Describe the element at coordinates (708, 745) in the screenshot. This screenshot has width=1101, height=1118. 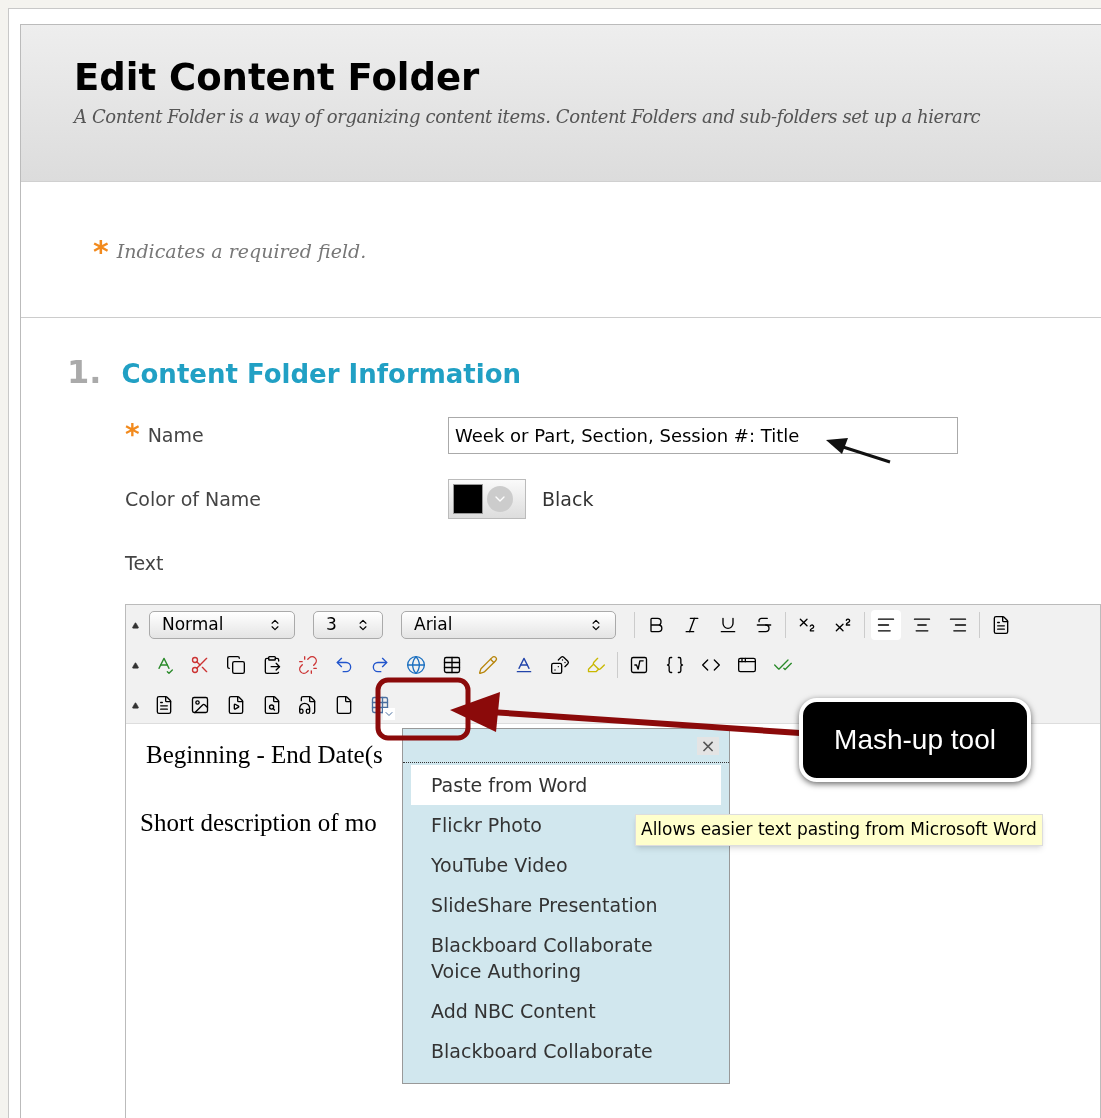
I see `close-button: ×` at that location.